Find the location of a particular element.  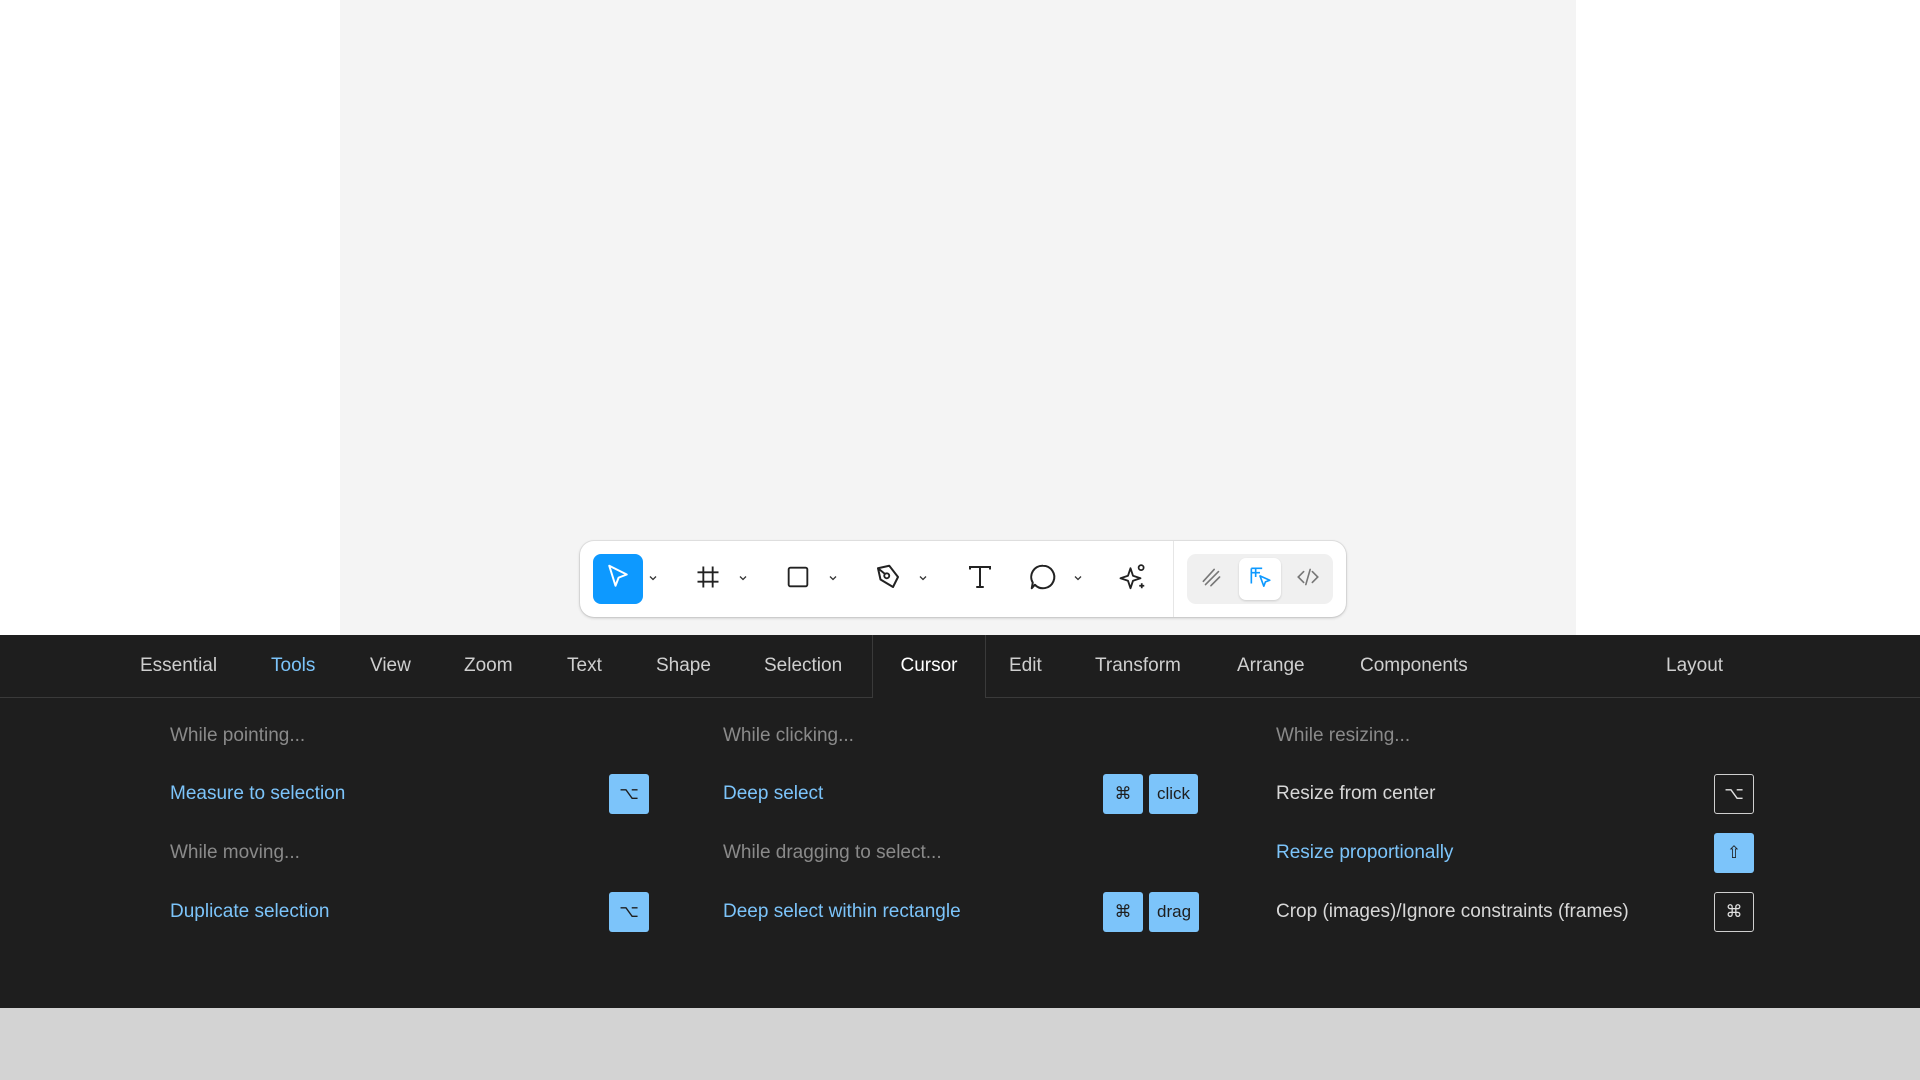

design-cursor-icon is located at coordinates (1260, 579).